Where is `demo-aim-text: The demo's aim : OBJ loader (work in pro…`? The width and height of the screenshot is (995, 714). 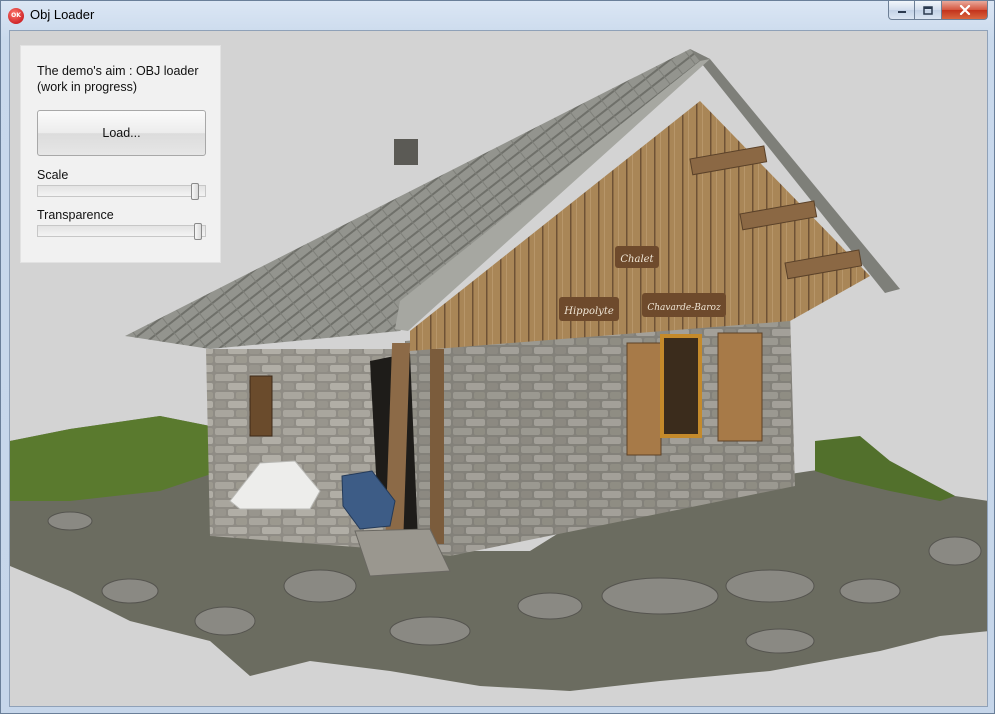 demo-aim-text: The demo's aim : OBJ loader (work in pro… is located at coordinates (118, 79).